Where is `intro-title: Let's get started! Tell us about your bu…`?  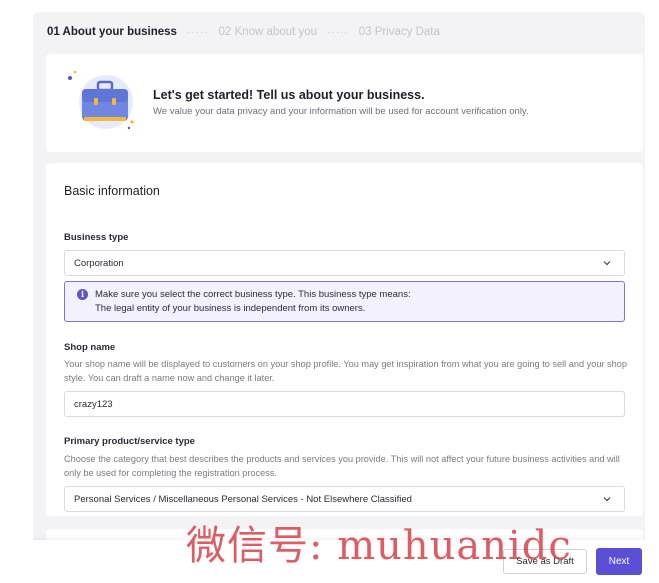 intro-title: Let's get started! Tell us about your bu… is located at coordinates (289, 95).